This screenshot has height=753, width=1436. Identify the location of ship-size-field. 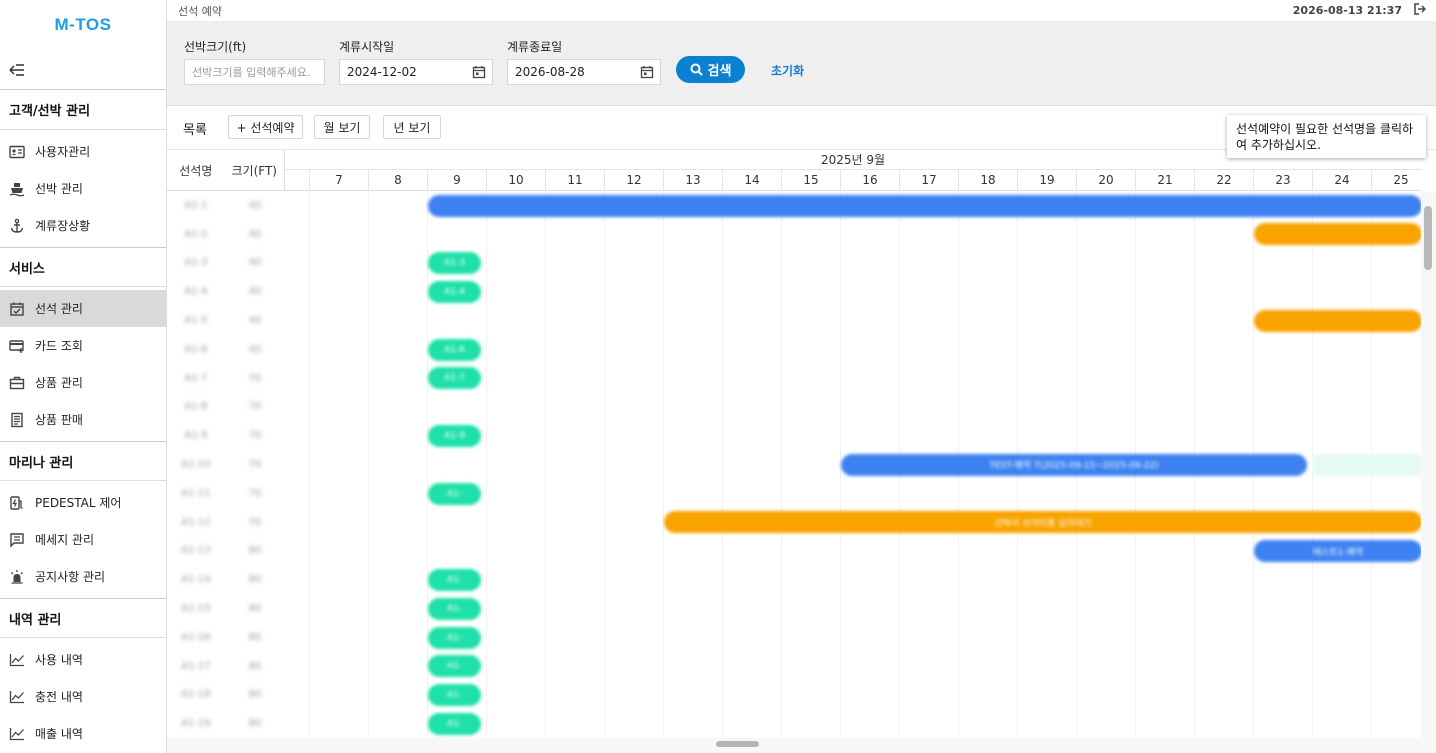
(254, 72).